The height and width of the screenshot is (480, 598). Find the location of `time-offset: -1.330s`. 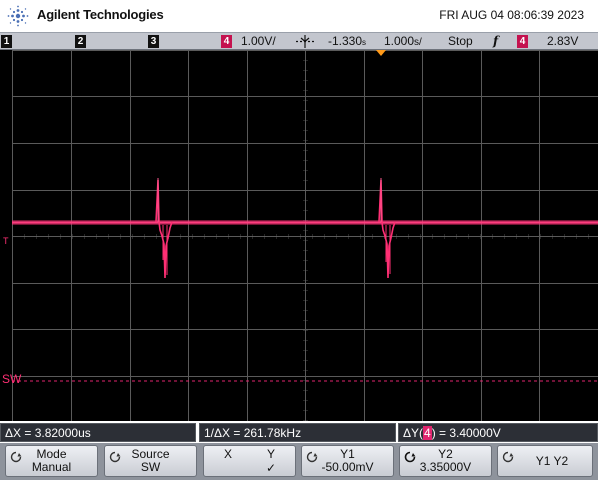

time-offset: -1.330s is located at coordinates (347, 41).